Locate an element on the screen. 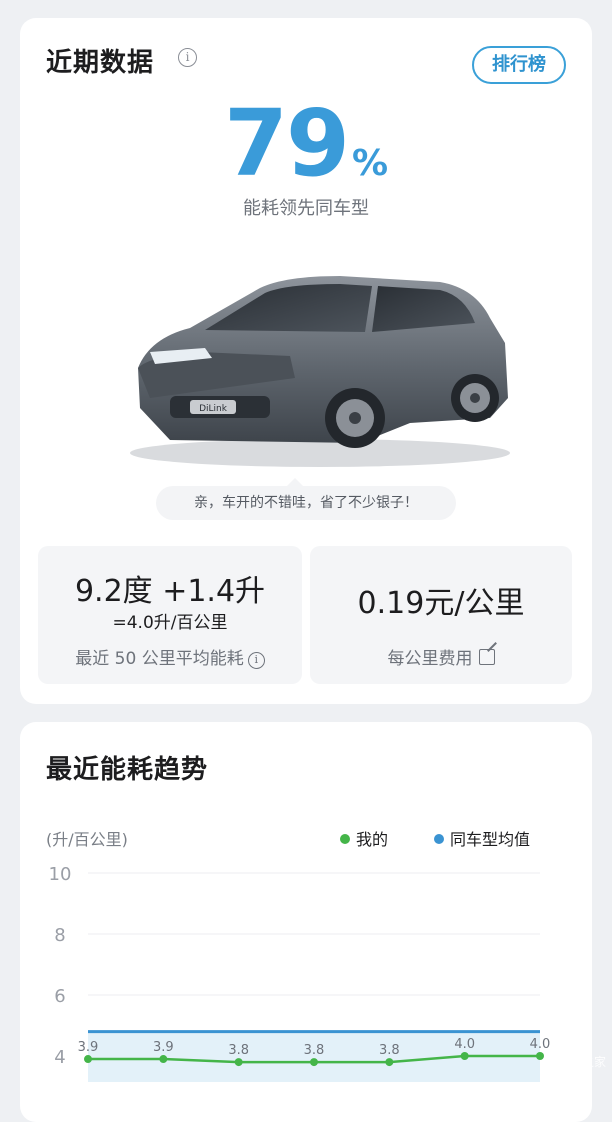 Image resolution: width=612 pixels, height=1122 pixels. cost-per-km-caption: 每公里费用 is located at coordinates (441, 656).